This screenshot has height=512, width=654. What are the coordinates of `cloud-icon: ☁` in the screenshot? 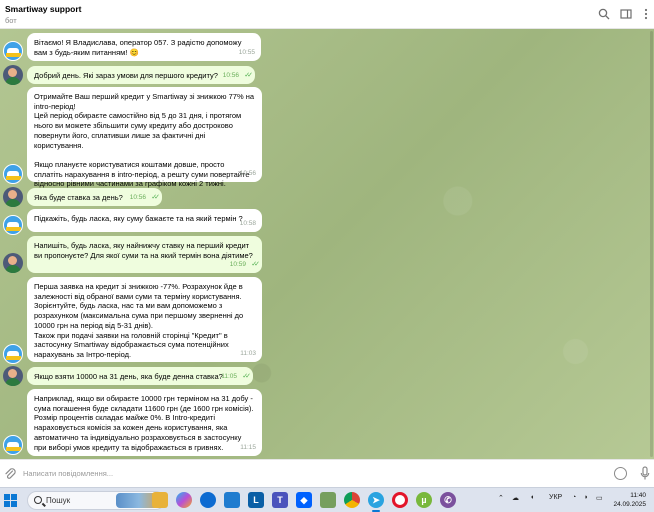 It's located at (515, 498).